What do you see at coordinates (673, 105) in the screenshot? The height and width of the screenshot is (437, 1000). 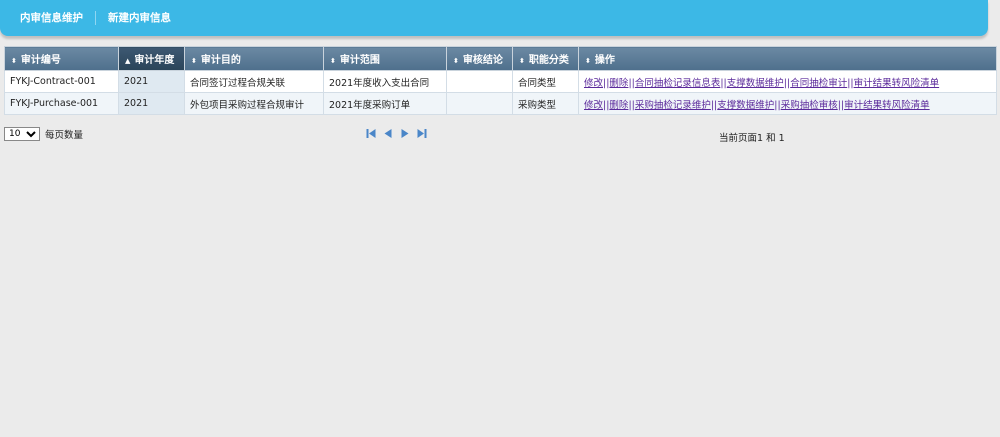 I see `purchase-check-record-link: 采购抽检记录维护` at bounding box center [673, 105].